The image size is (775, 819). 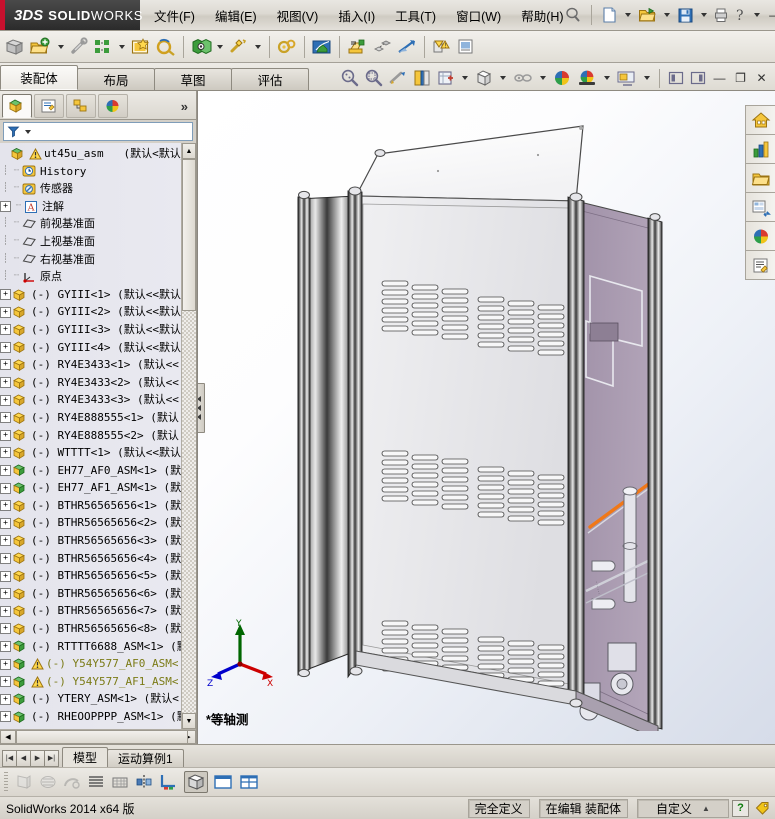 What do you see at coordinates (189, 436) in the screenshot?
I see `scroll-track` at bounding box center [189, 436].